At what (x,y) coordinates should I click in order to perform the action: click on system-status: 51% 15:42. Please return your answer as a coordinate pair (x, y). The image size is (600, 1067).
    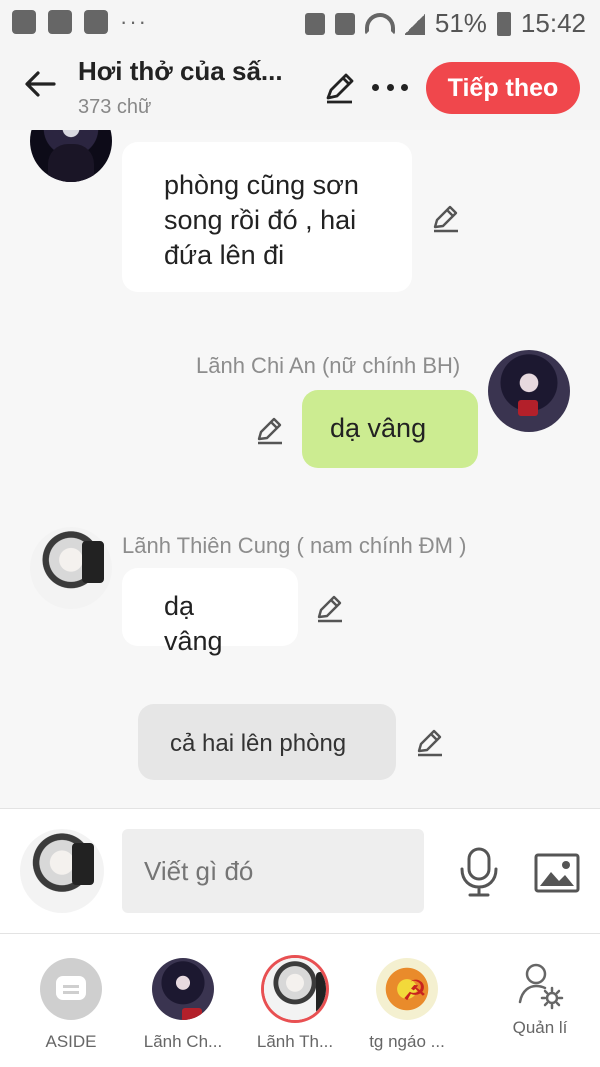
    Looking at the image, I should click on (445, 23).